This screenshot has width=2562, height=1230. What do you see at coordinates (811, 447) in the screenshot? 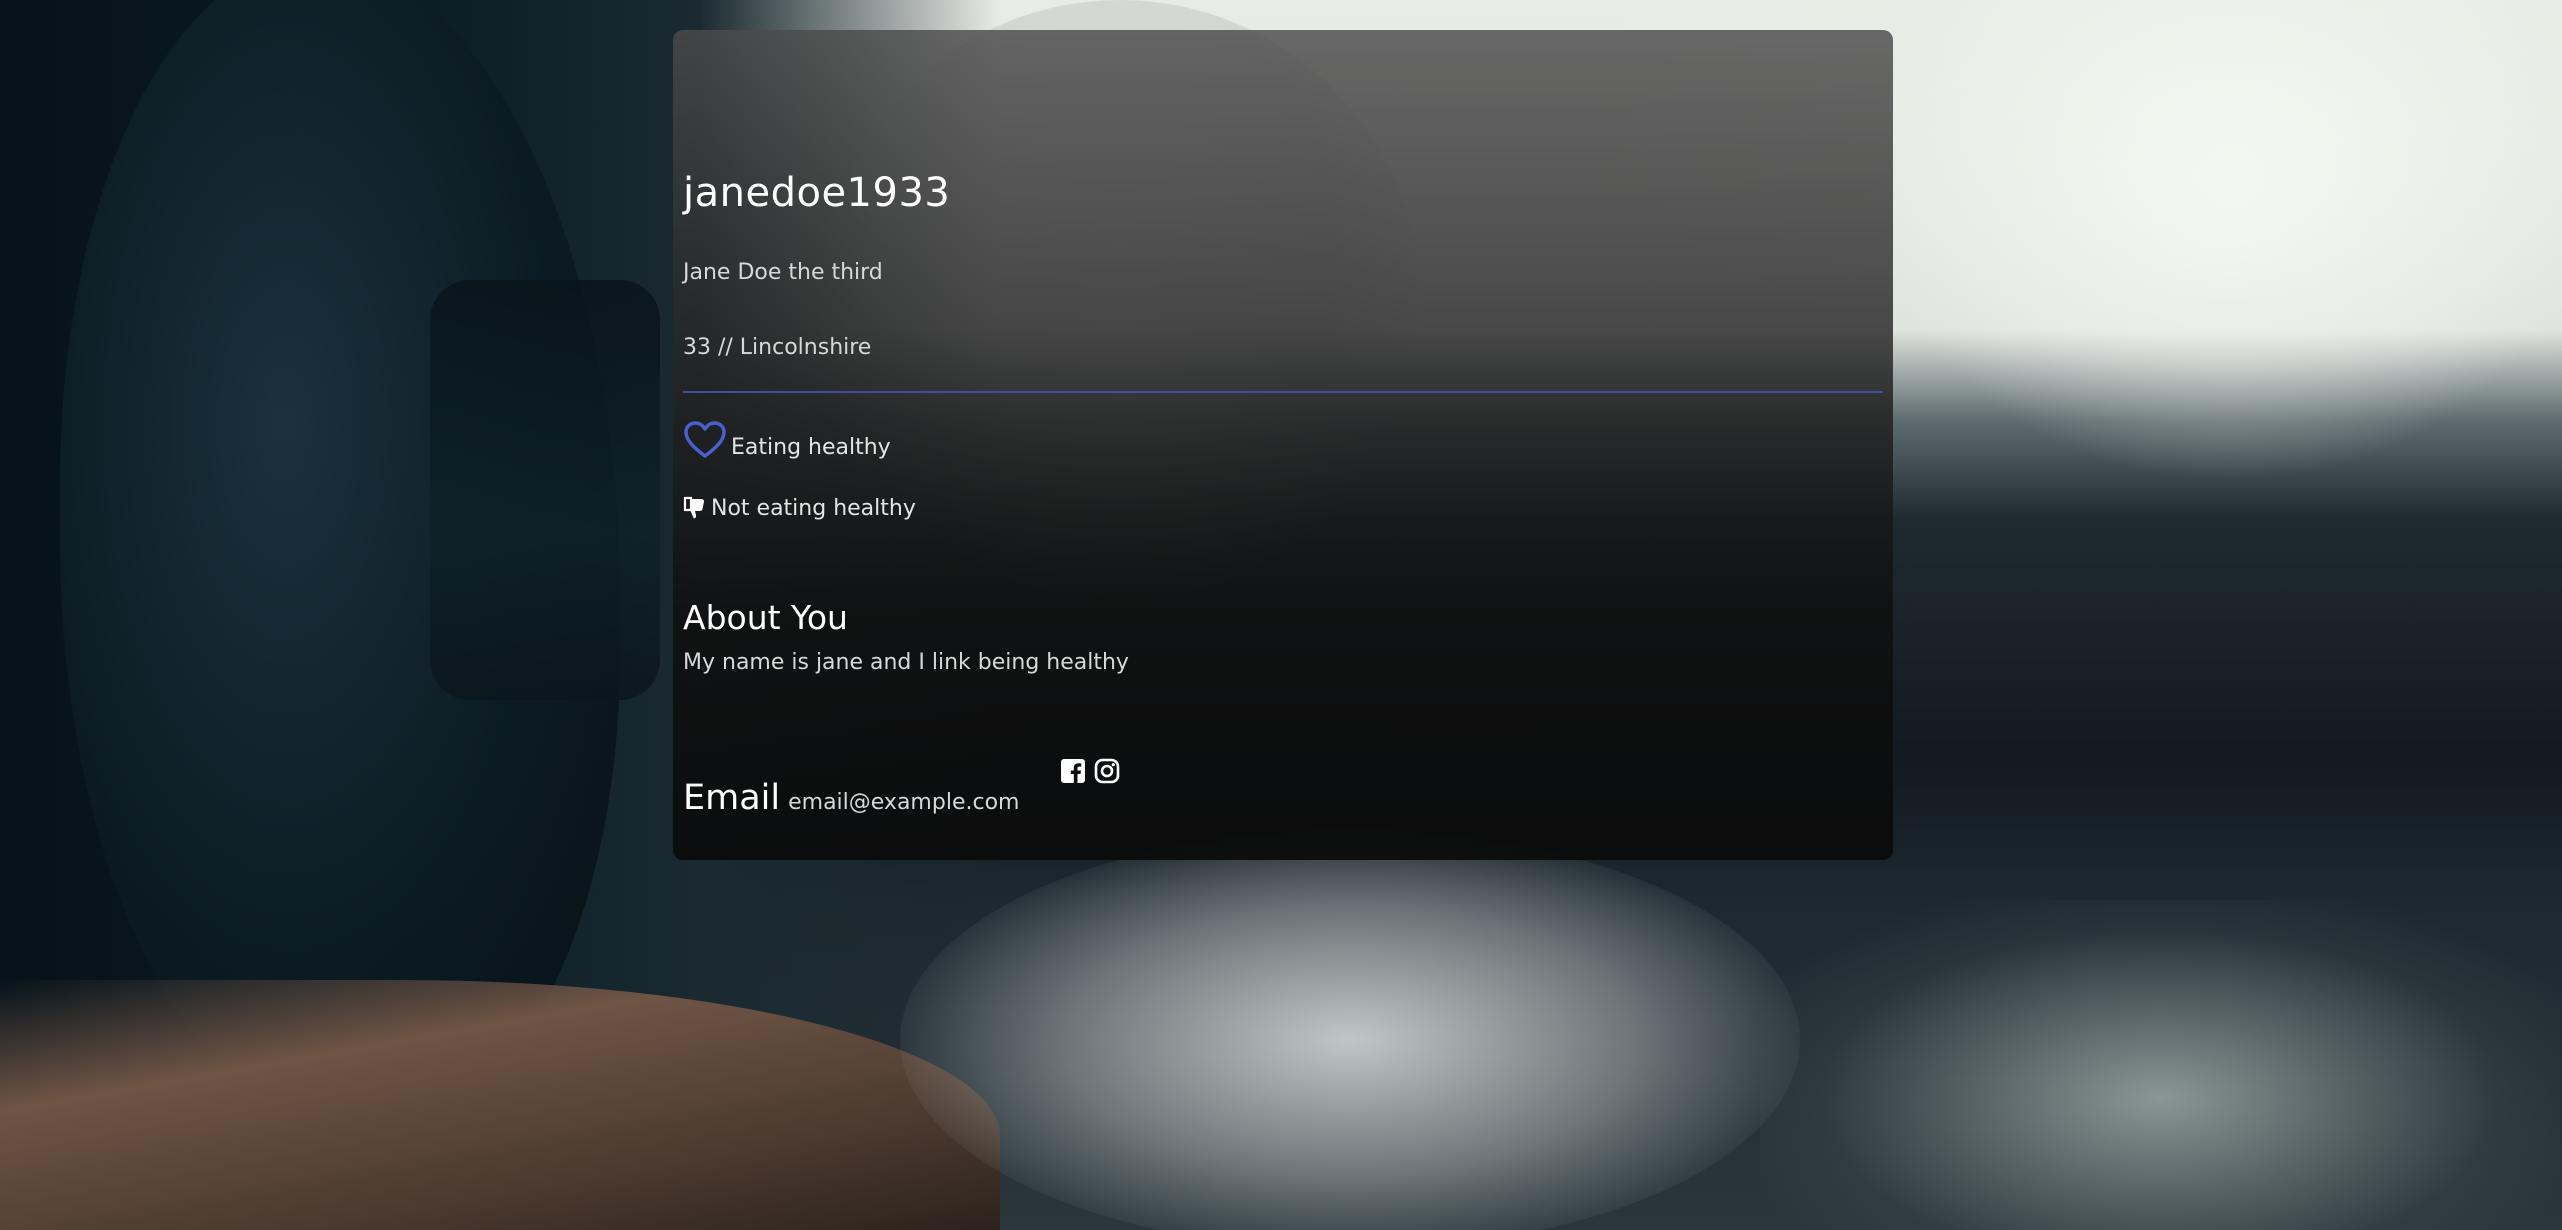
I see `goal-good-label: Eating healthy` at bounding box center [811, 447].